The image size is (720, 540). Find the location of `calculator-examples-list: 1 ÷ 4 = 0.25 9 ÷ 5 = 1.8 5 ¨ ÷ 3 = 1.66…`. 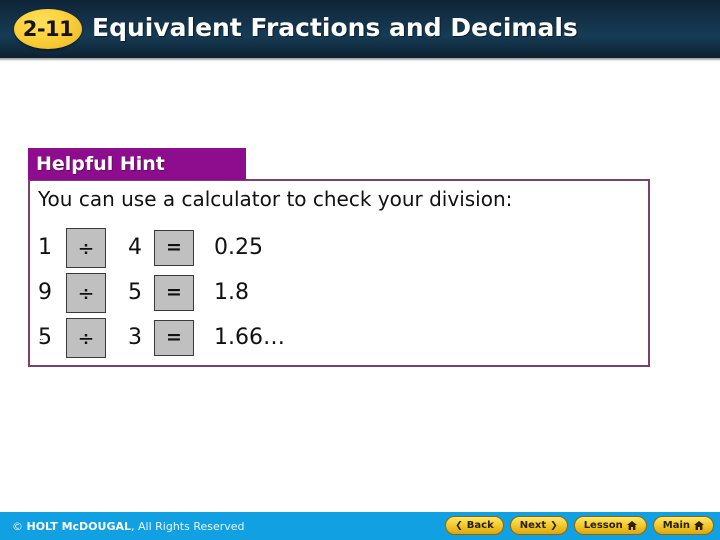

calculator-examples-list: 1 ÷ 4 = 0.25 9 ÷ 5 = 1.8 5 ¨ ÷ 3 = 1.66… is located at coordinates (161, 292).